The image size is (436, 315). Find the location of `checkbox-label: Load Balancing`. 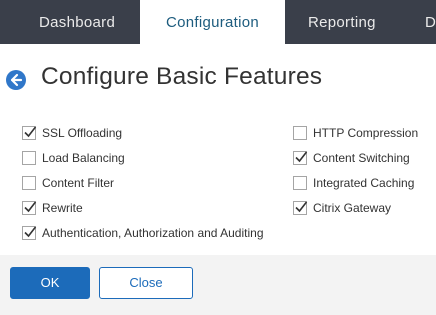

checkbox-label: Load Balancing is located at coordinates (83, 158).